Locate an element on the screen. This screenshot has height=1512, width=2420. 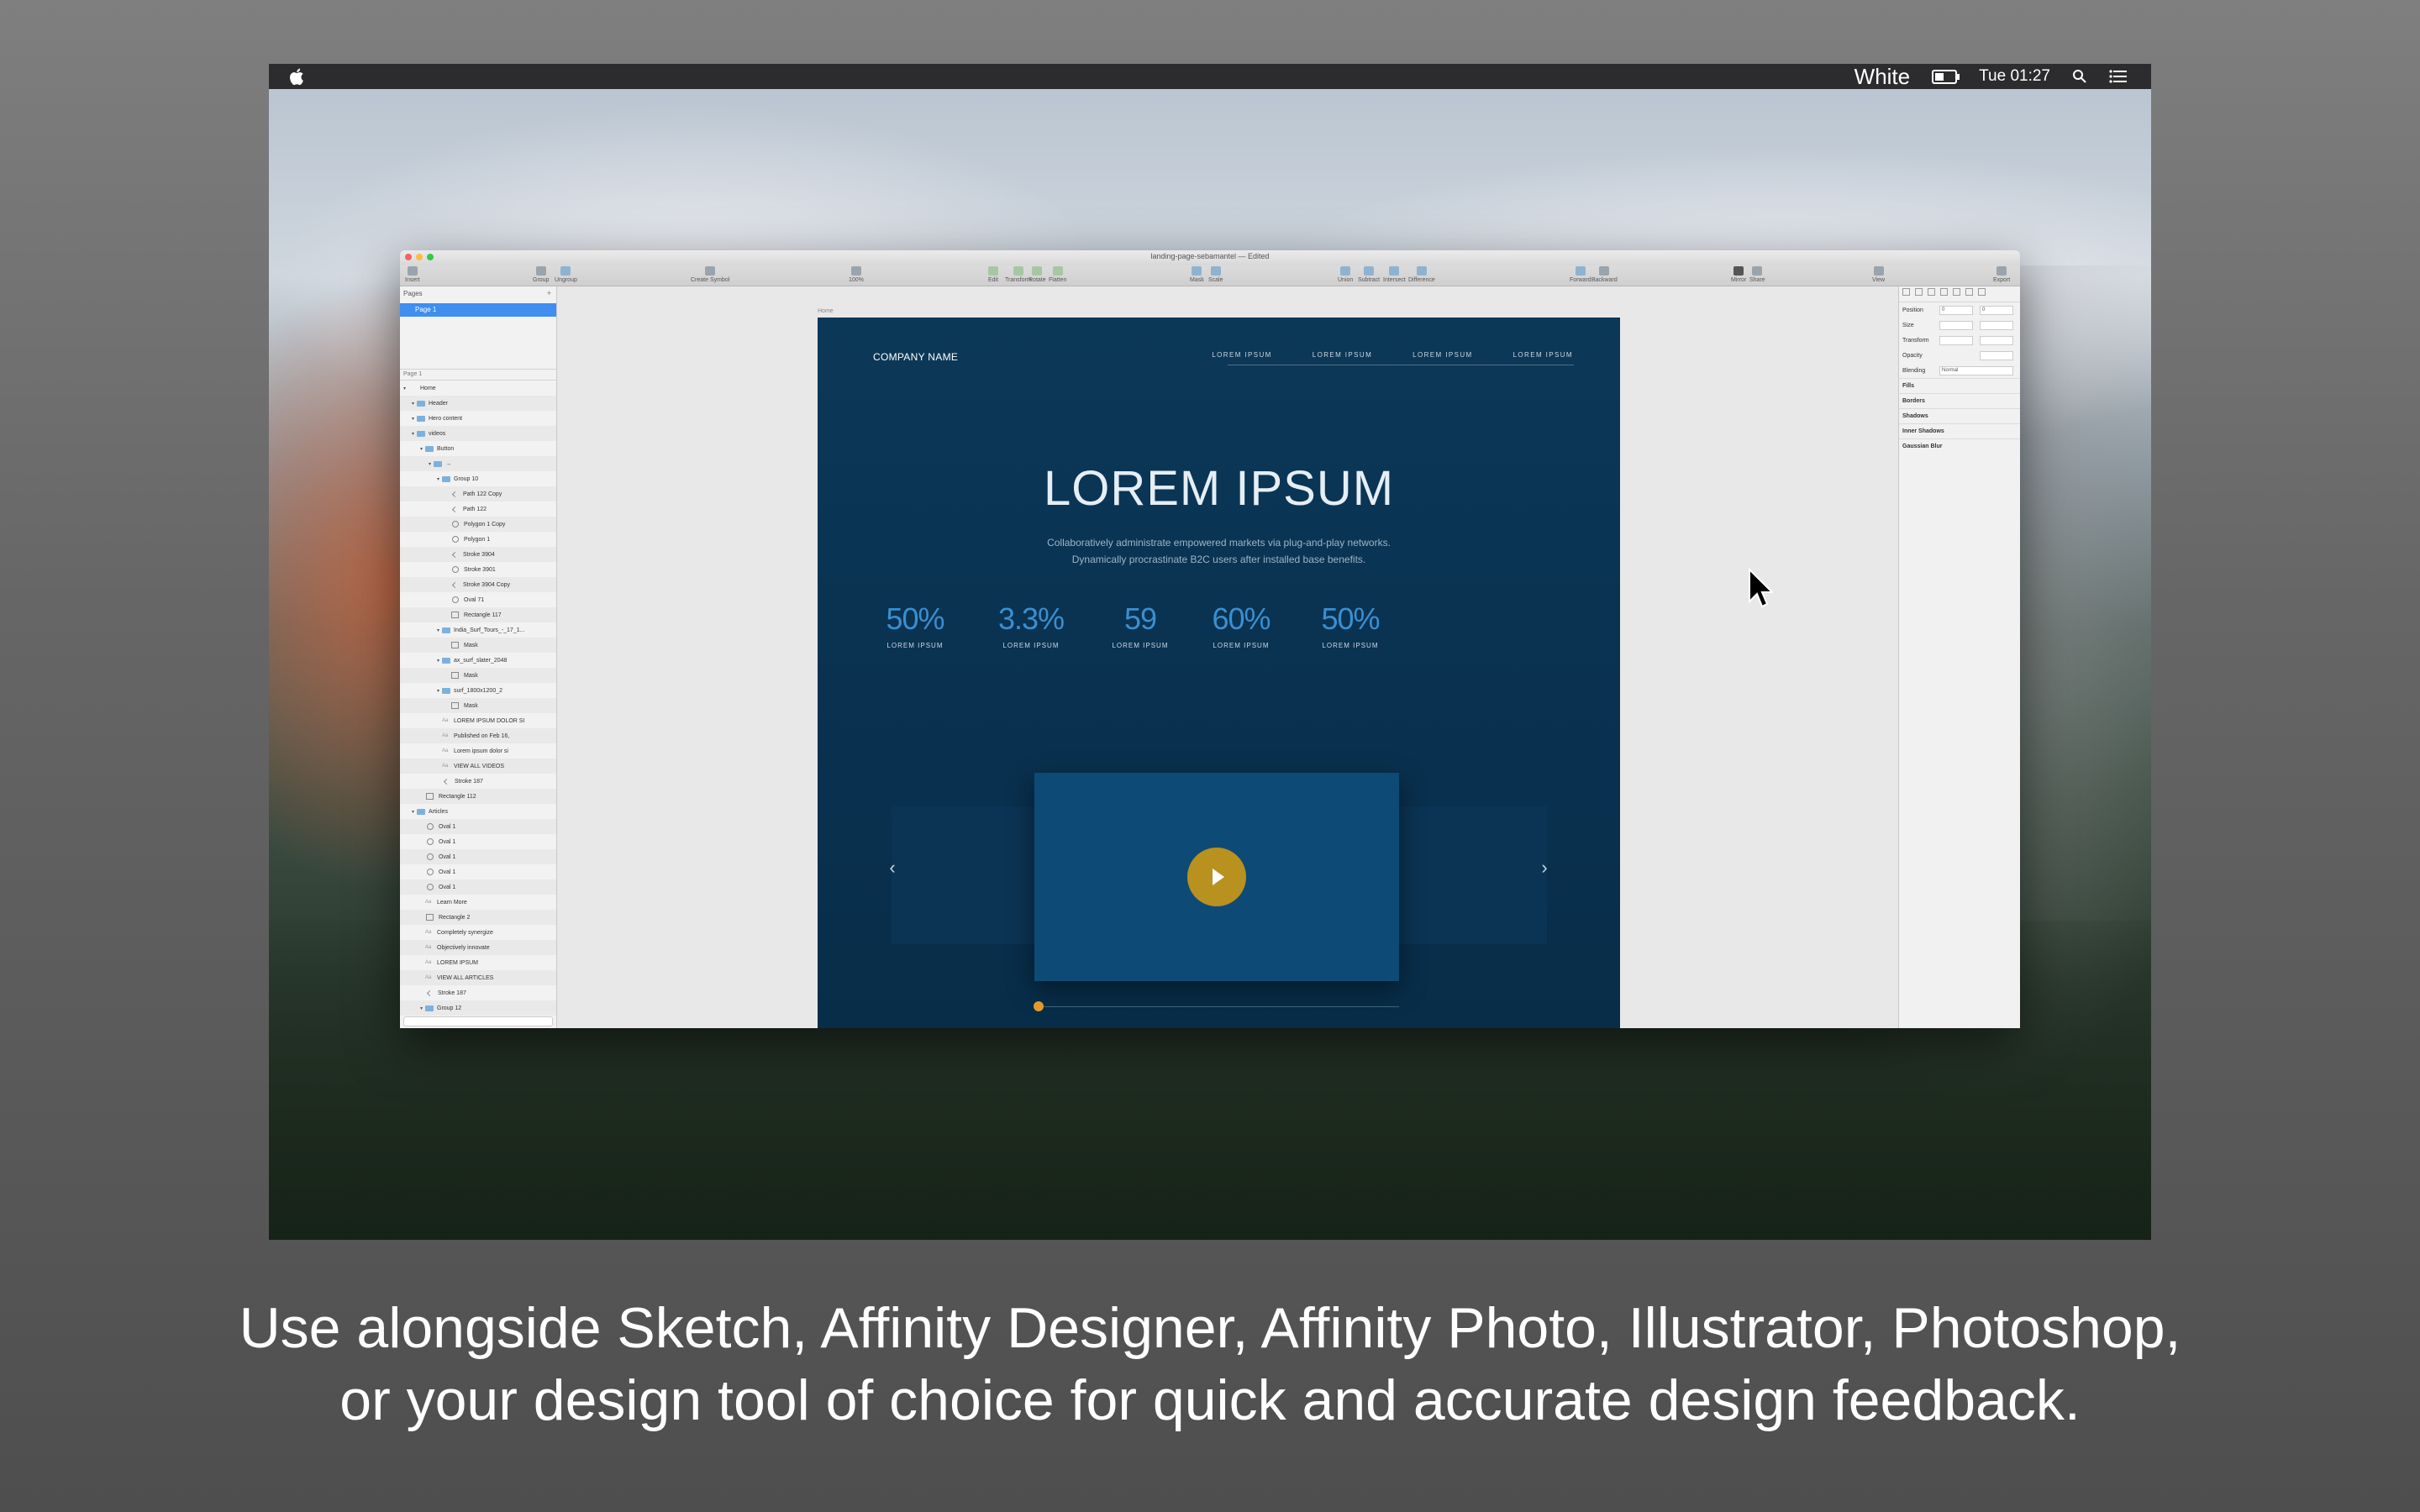
layer-row: ▾ → is located at coordinates (478, 463).